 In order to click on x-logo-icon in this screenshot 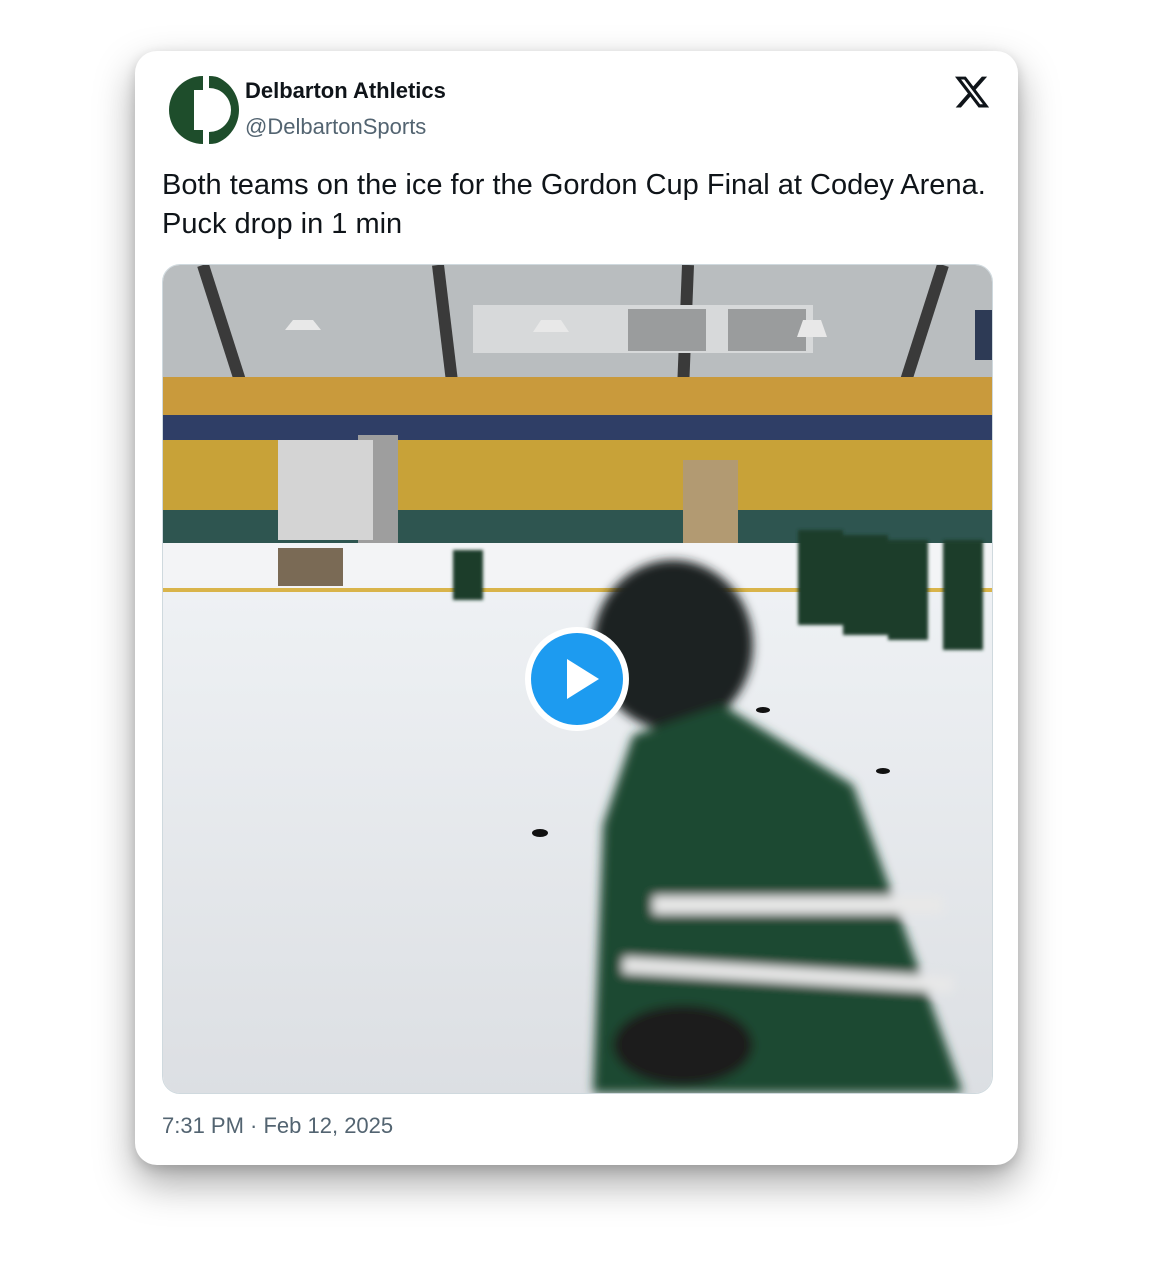, I will do `click(972, 92)`.